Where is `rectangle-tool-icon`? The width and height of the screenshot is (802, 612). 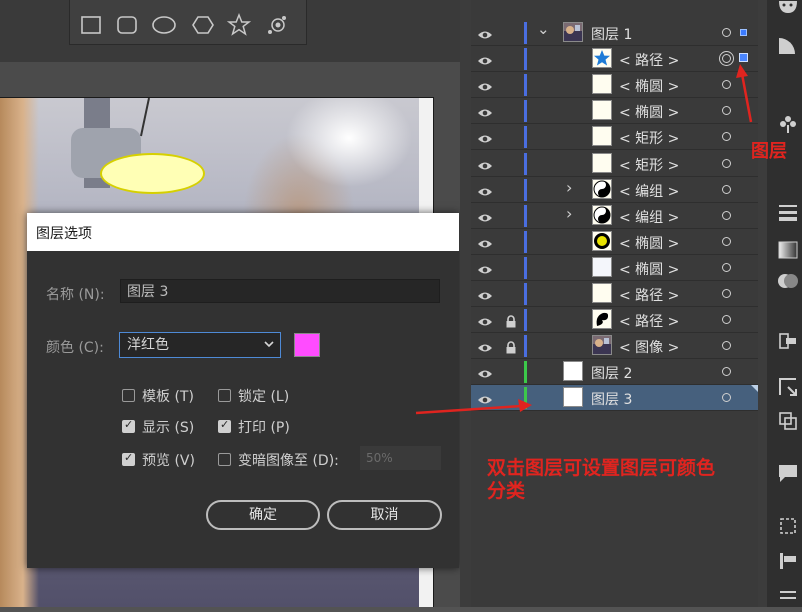 rectangle-tool-icon is located at coordinates (91, 25).